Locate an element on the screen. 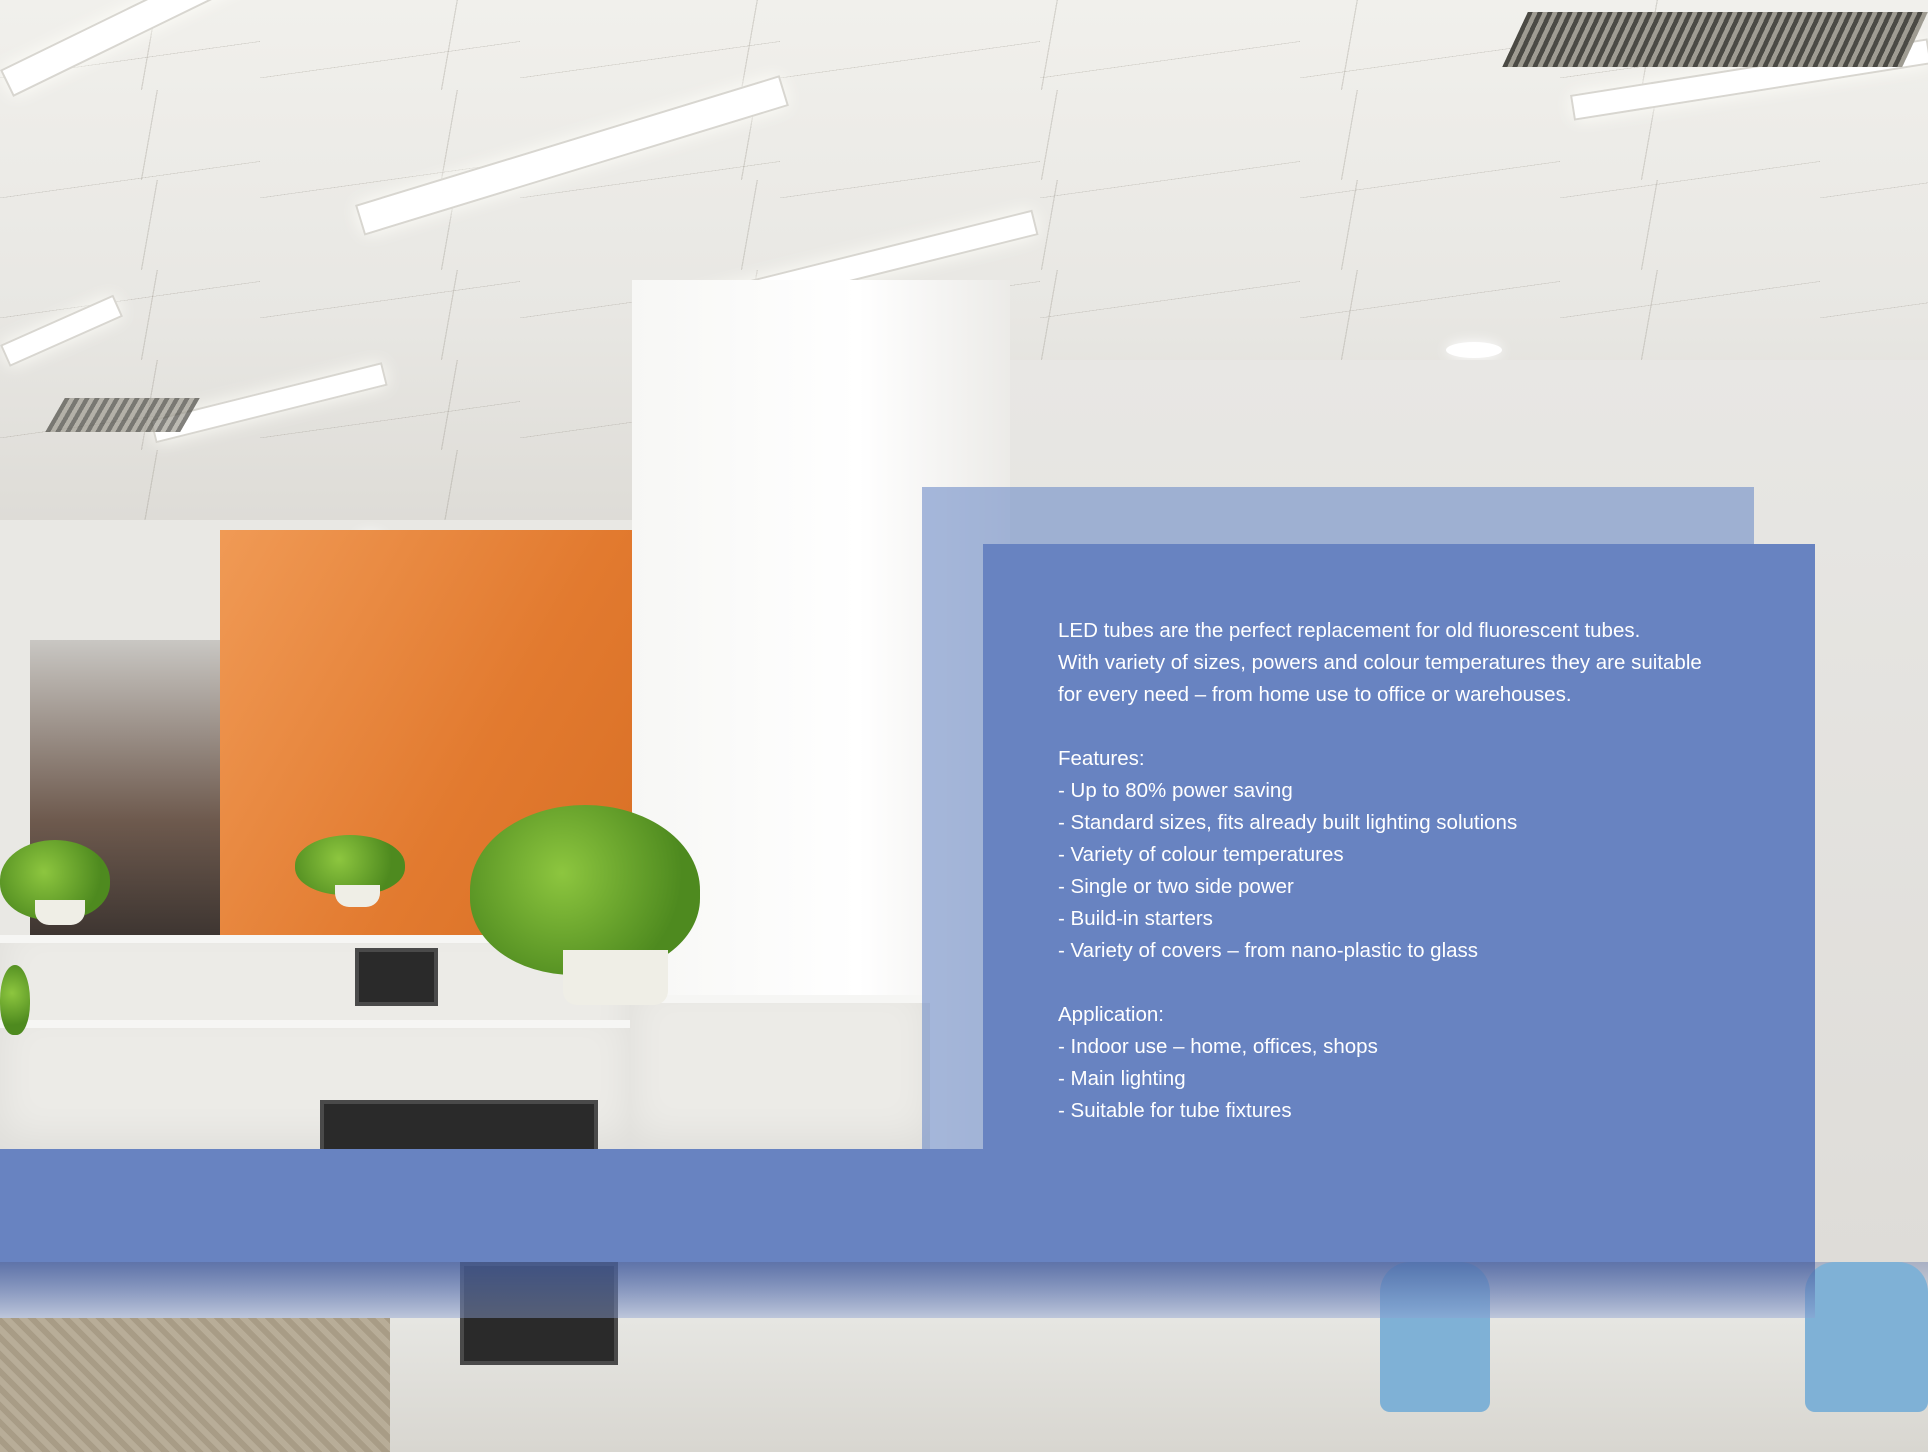 The height and width of the screenshot is (1452, 1928). office-chair is located at coordinates (1866, 1337).